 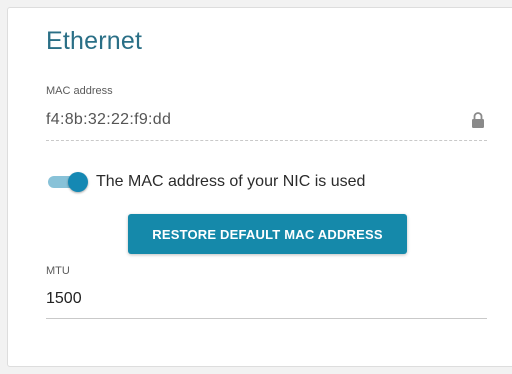 I want to click on mac-address-value: f4:8b:32:22:f9:dd, so click(x=109, y=119).